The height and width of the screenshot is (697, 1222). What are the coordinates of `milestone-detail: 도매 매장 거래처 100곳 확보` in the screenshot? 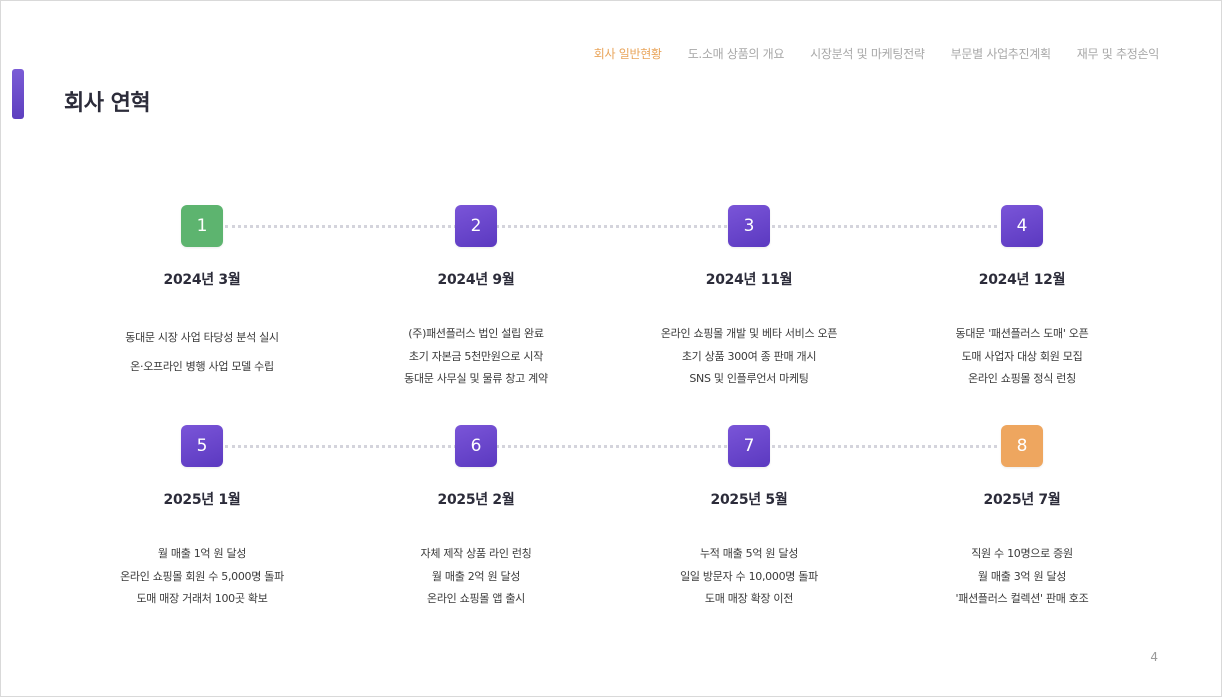 It's located at (202, 598).